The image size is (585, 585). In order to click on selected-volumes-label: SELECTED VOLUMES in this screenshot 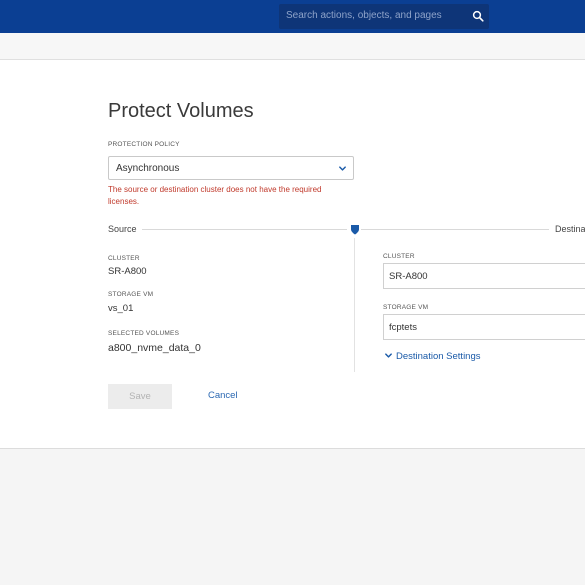, I will do `click(144, 333)`.